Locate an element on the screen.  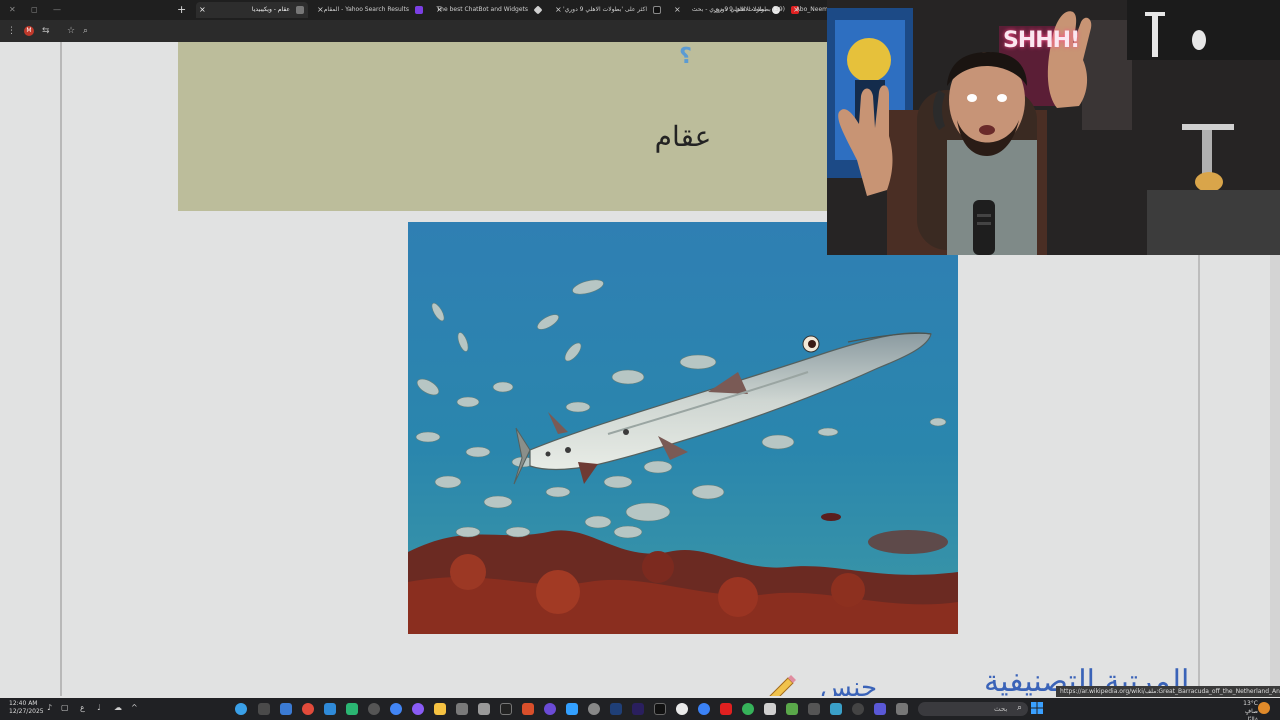
tray-overflow-icon: ^ is located at coordinates (134, 708).